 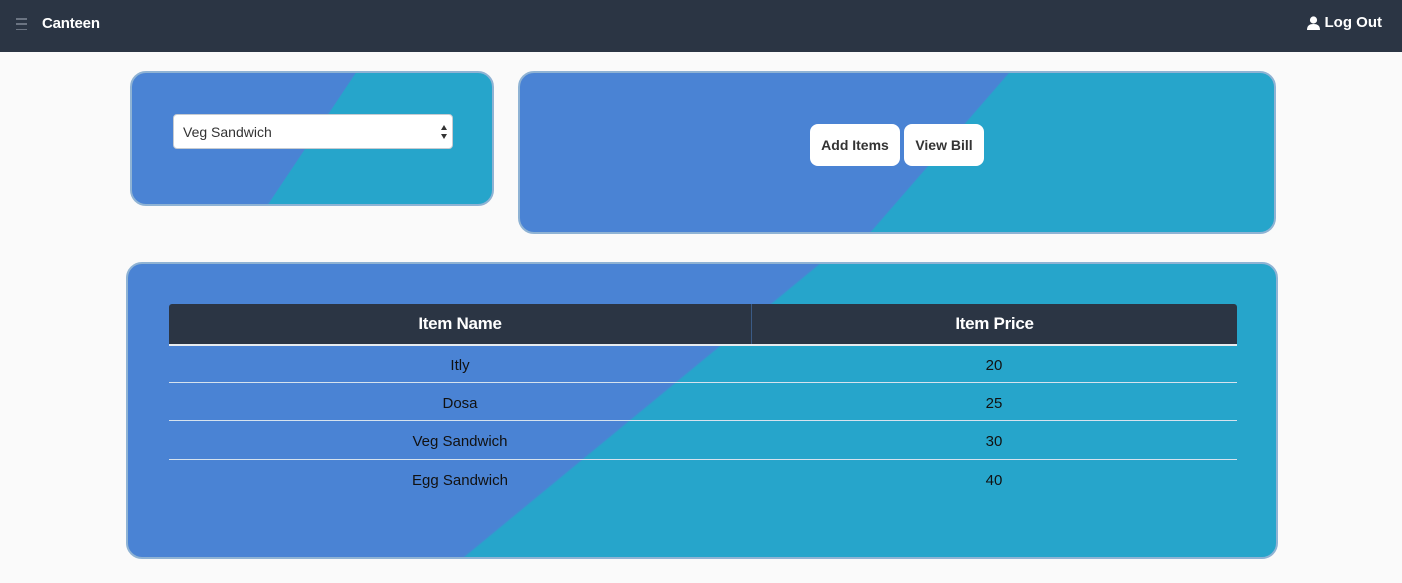 What do you see at coordinates (21, 24) in the screenshot?
I see `menu-icon` at bounding box center [21, 24].